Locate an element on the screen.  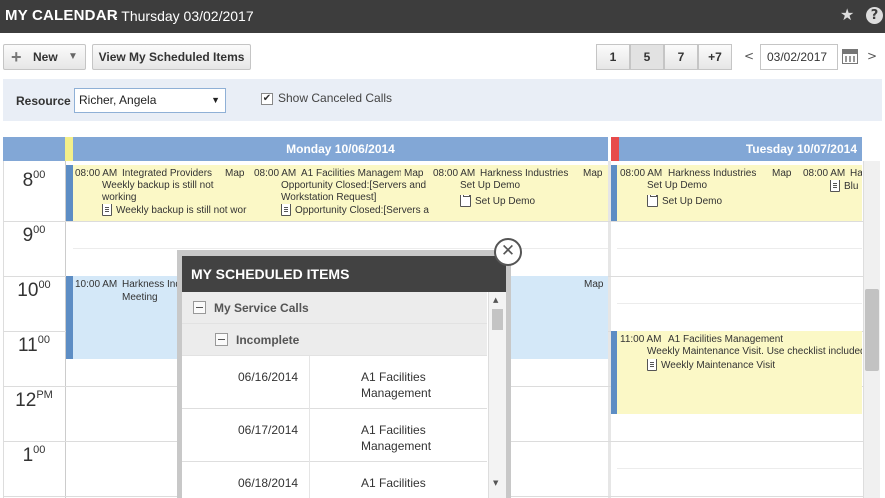
scroll-up-icon: ▲ is located at coordinates (495, 300).